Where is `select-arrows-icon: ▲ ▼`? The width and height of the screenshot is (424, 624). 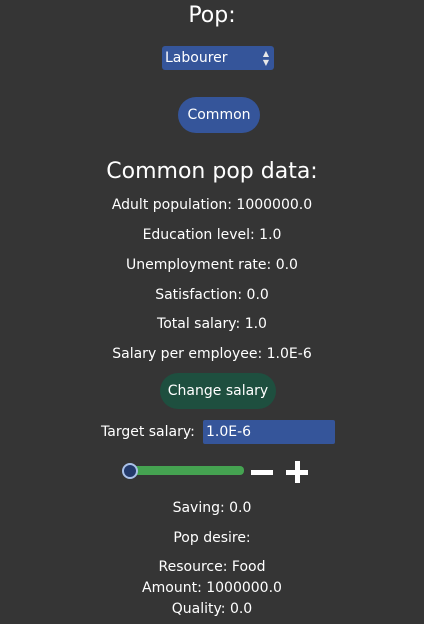 select-arrows-icon: ▲ ▼ is located at coordinates (266, 58).